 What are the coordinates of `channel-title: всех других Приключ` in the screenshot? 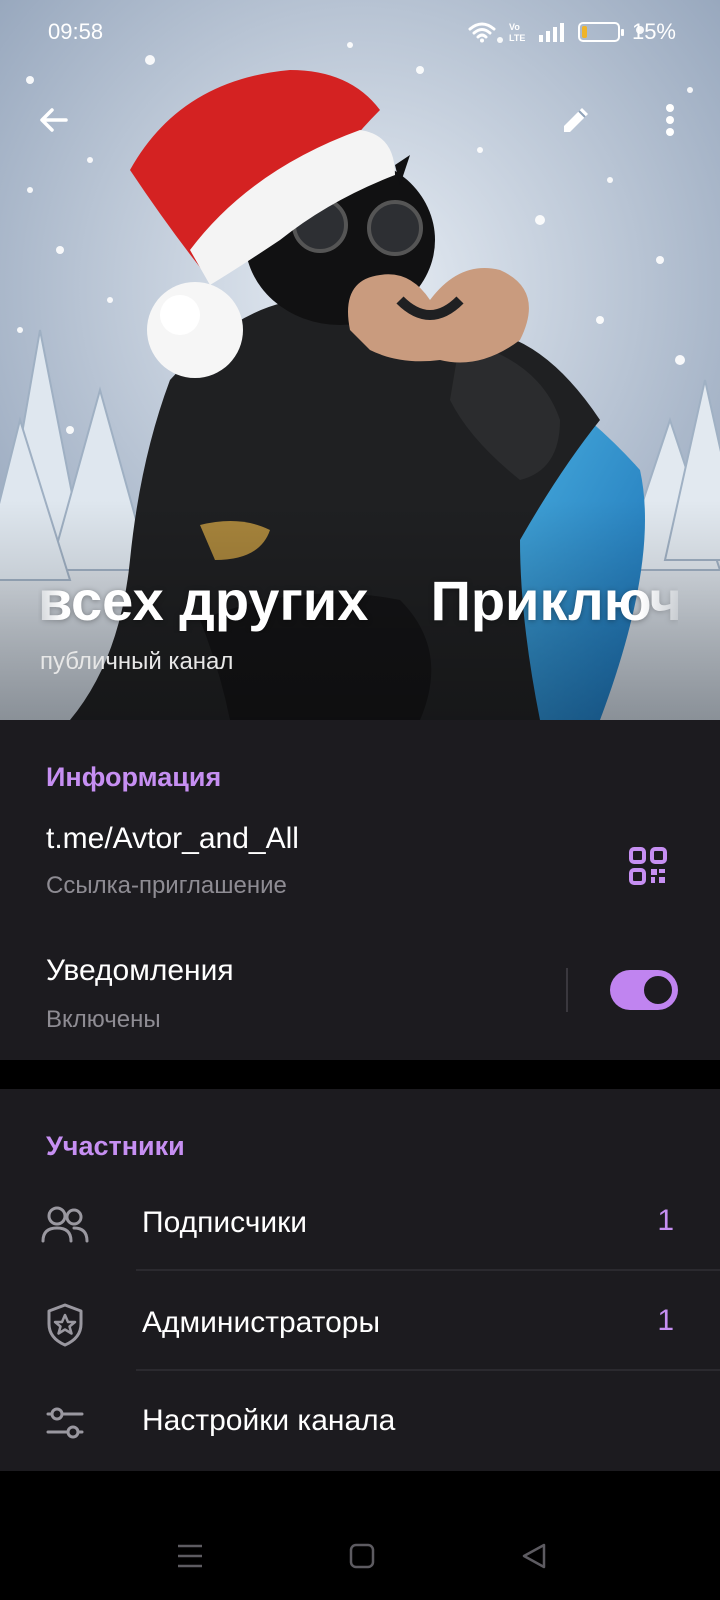 It's located at (358, 600).